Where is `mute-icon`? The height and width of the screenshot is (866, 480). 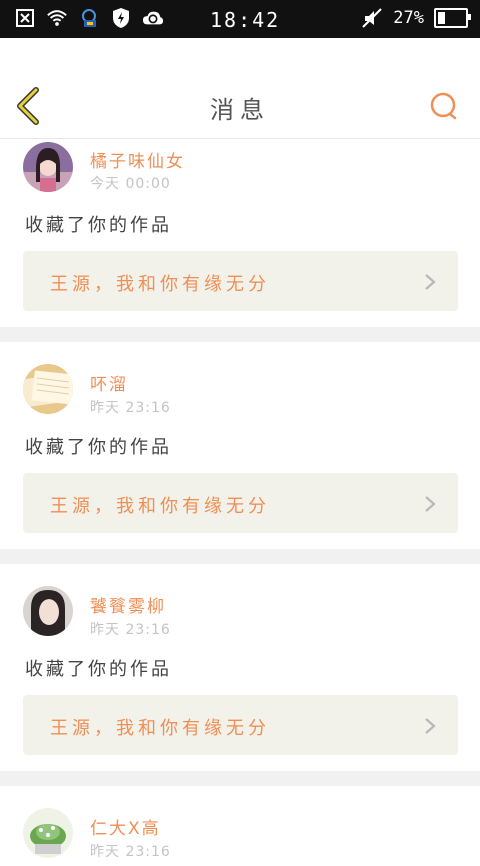 mute-icon is located at coordinates (372, 18).